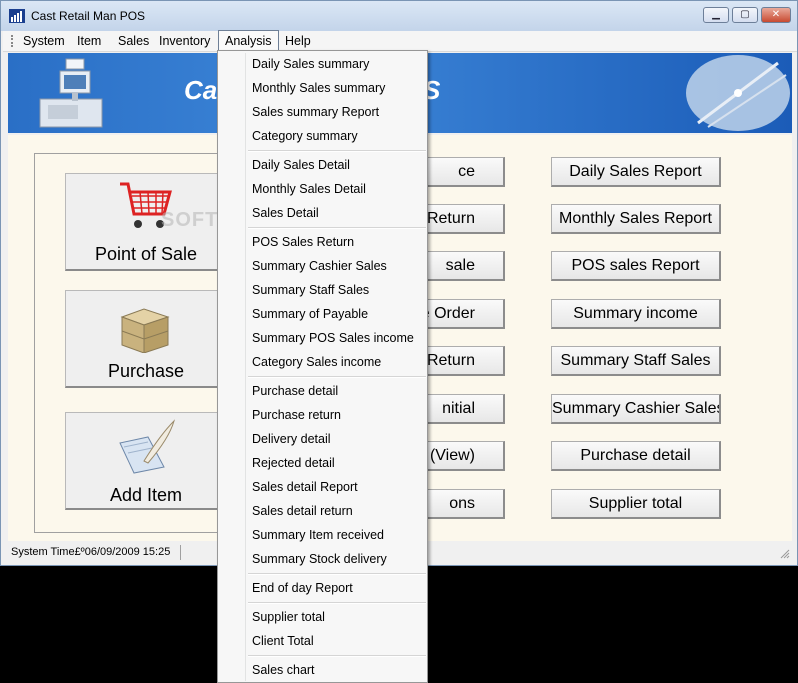  Describe the element at coordinates (318, 535) in the screenshot. I see `menu-summary-item-received: Summary Item received` at that location.